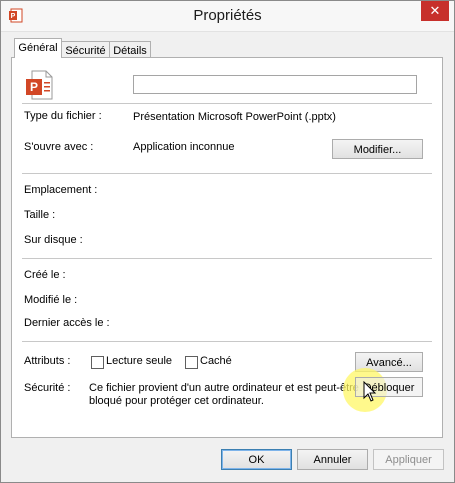 The image size is (455, 483). What do you see at coordinates (176, 401) in the screenshot?
I see `security-message-line2: bloqué pour protéger cet ordinateur.` at bounding box center [176, 401].